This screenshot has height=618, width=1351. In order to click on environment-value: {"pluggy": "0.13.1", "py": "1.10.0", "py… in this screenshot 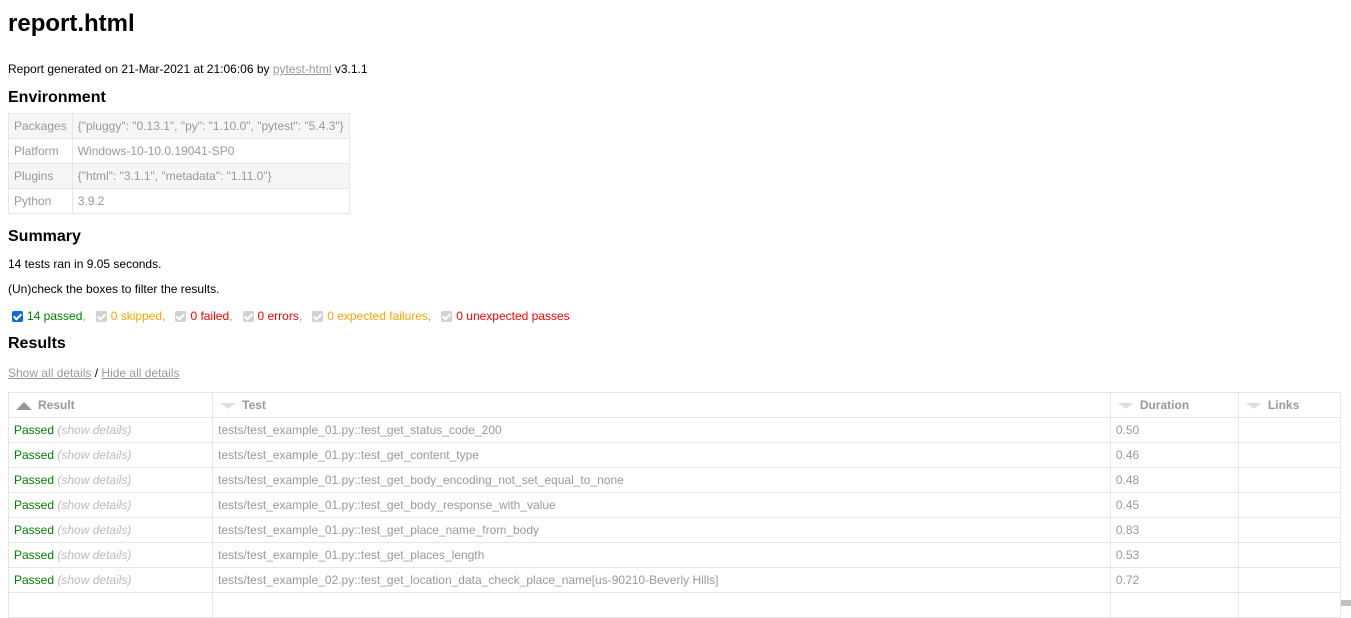, I will do `click(210, 126)`.